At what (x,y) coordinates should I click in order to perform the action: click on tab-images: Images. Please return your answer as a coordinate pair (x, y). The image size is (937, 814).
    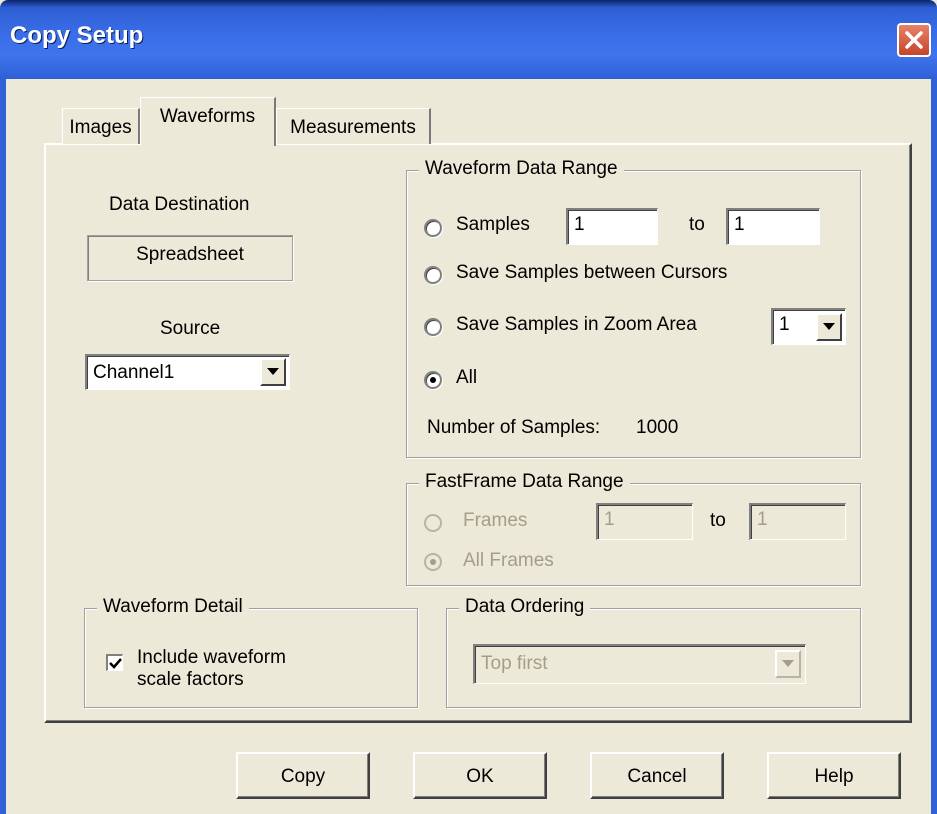
    Looking at the image, I should click on (101, 126).